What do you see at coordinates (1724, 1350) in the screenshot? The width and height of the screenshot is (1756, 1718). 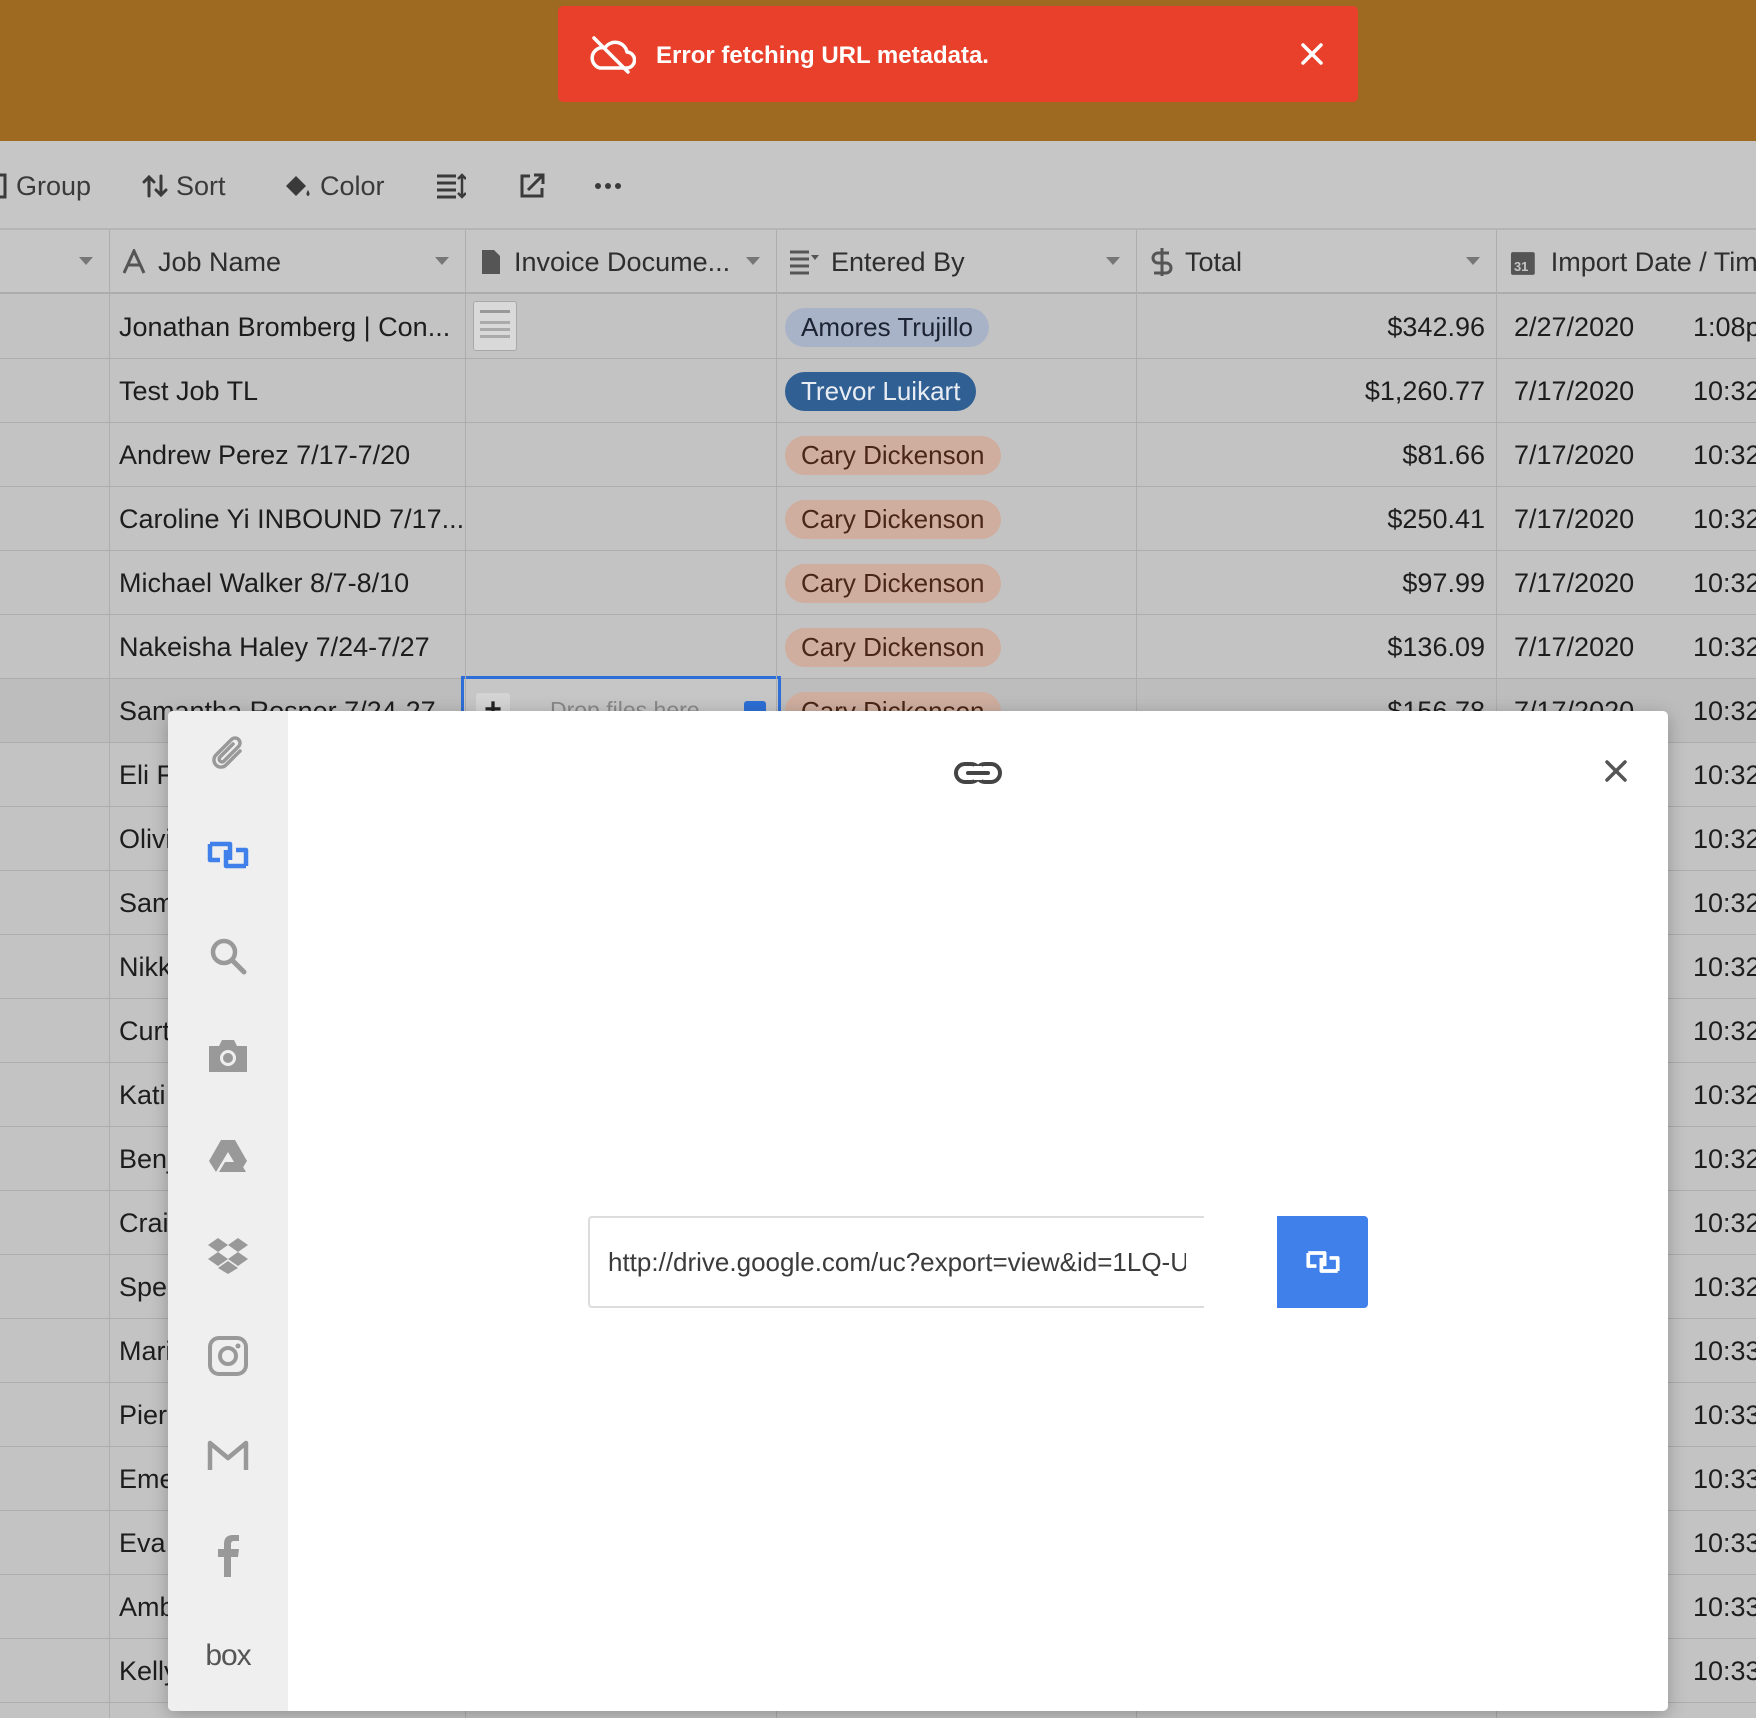 I see `cell-import-time-text: 10:33` at bounding box center [1724, 1350].